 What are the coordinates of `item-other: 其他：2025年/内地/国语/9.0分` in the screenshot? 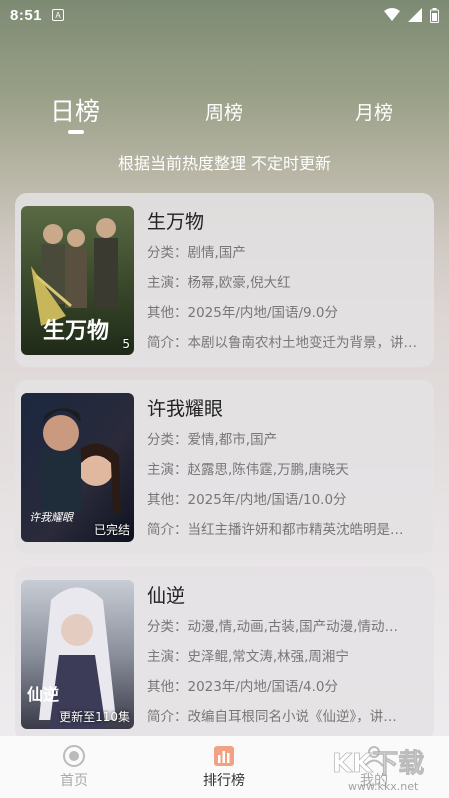 It's located at (242, 313).